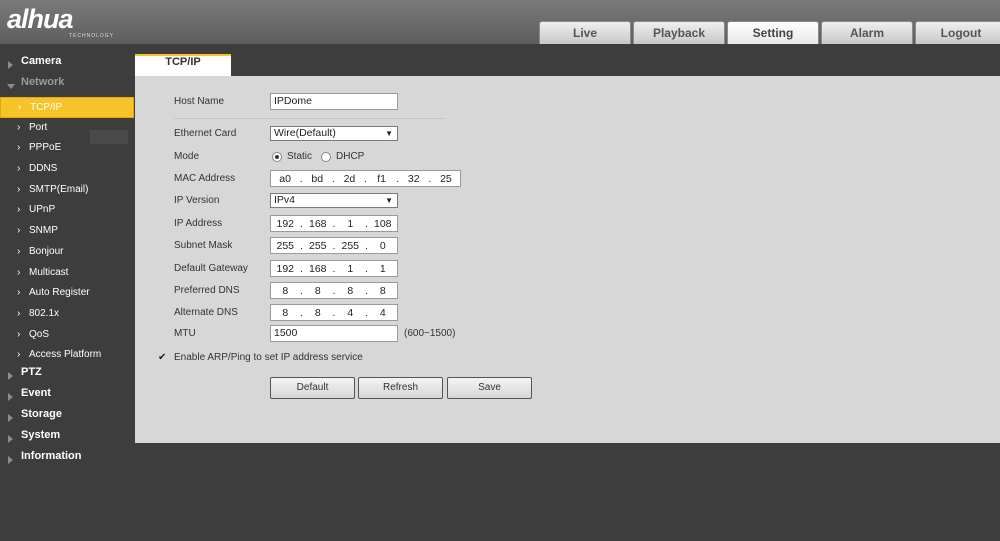 This screenshot has height=541, width=1000. What do you see at coordinates (67, 86) in the screenshot?
I see `sidebar-network: Network` at bounding box center [67, 86].